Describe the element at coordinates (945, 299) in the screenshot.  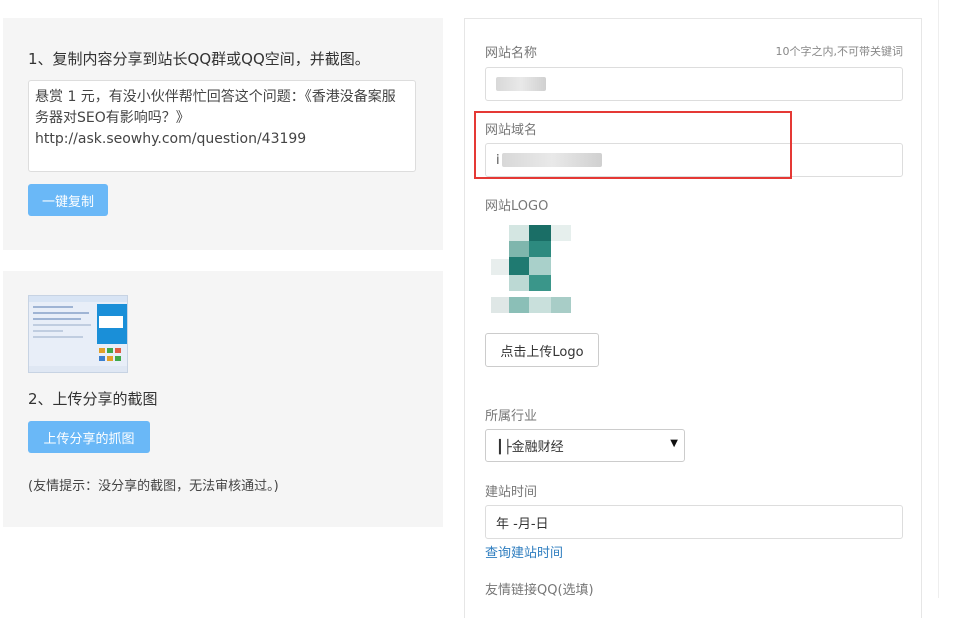
I see `scrollbar` at that location.